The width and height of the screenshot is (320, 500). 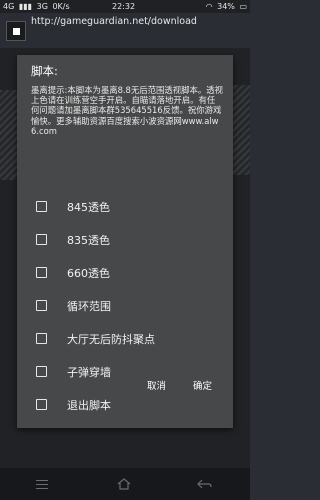 I want to click on gameguardian-float-icon, so click(x=16, y=31).